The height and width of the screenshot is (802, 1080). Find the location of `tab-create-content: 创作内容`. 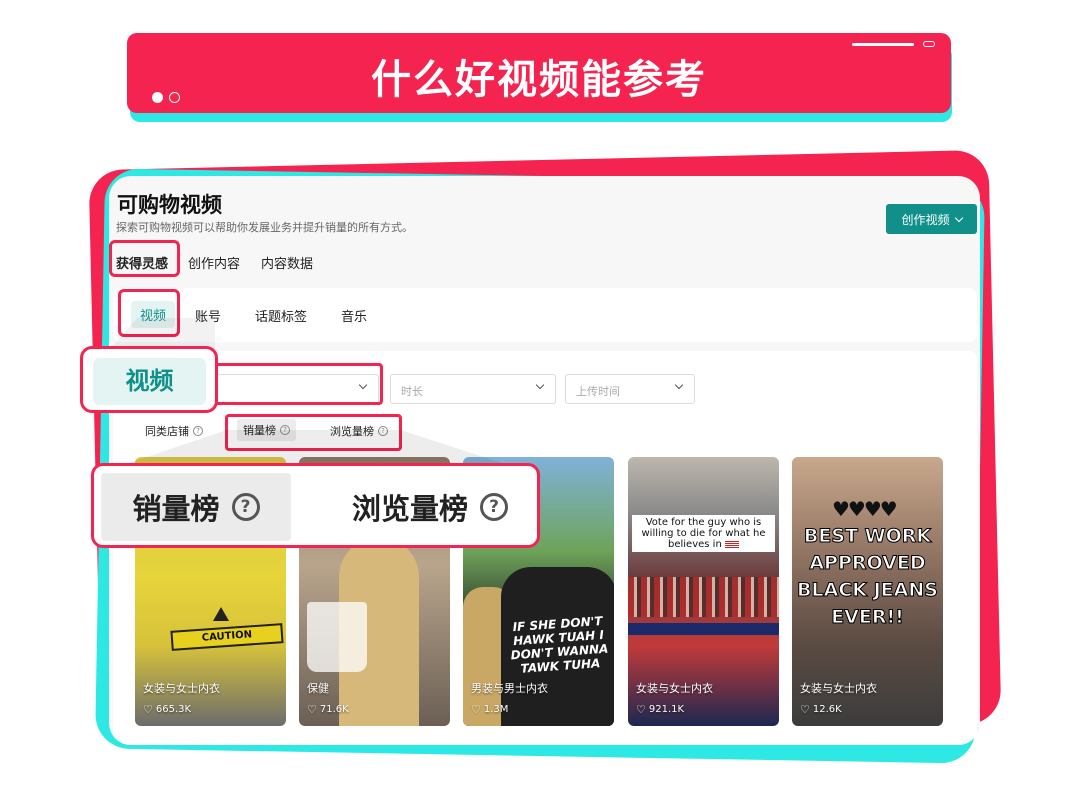

tab-create-content: 创作内容 is located at coordinates (214, 262).